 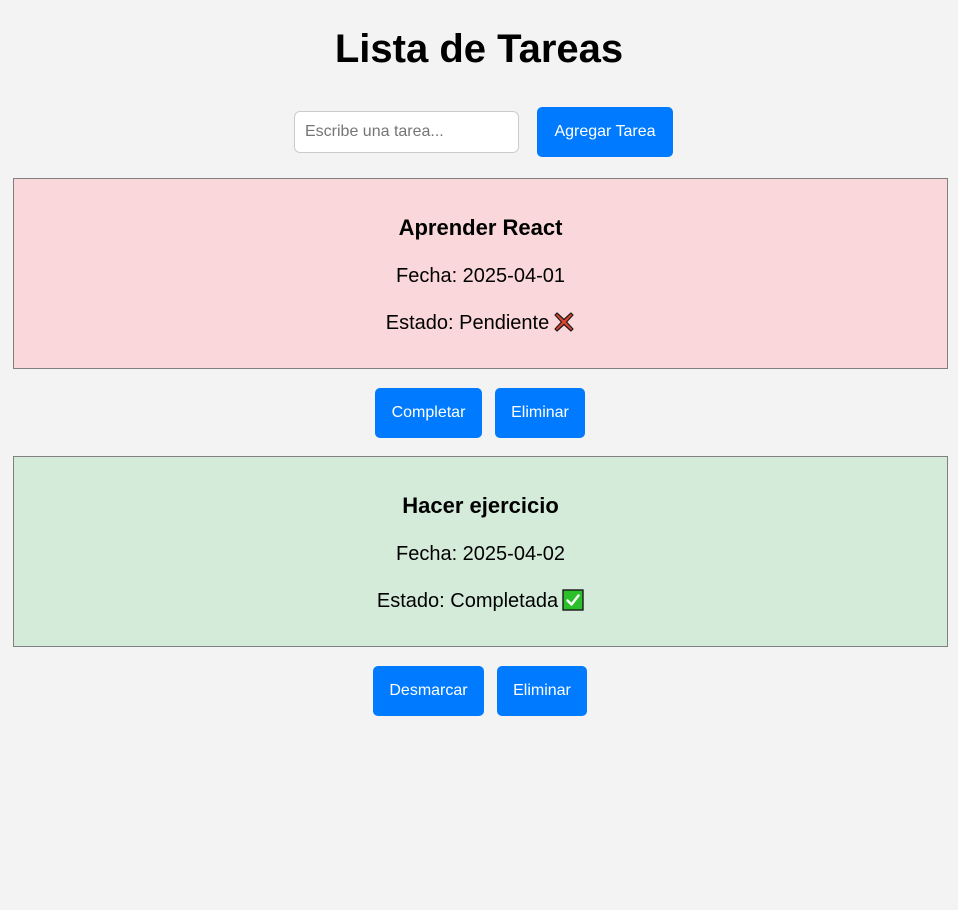 I want to click on add-task-form: Agregar Tarea, so click(x=479, y=132).